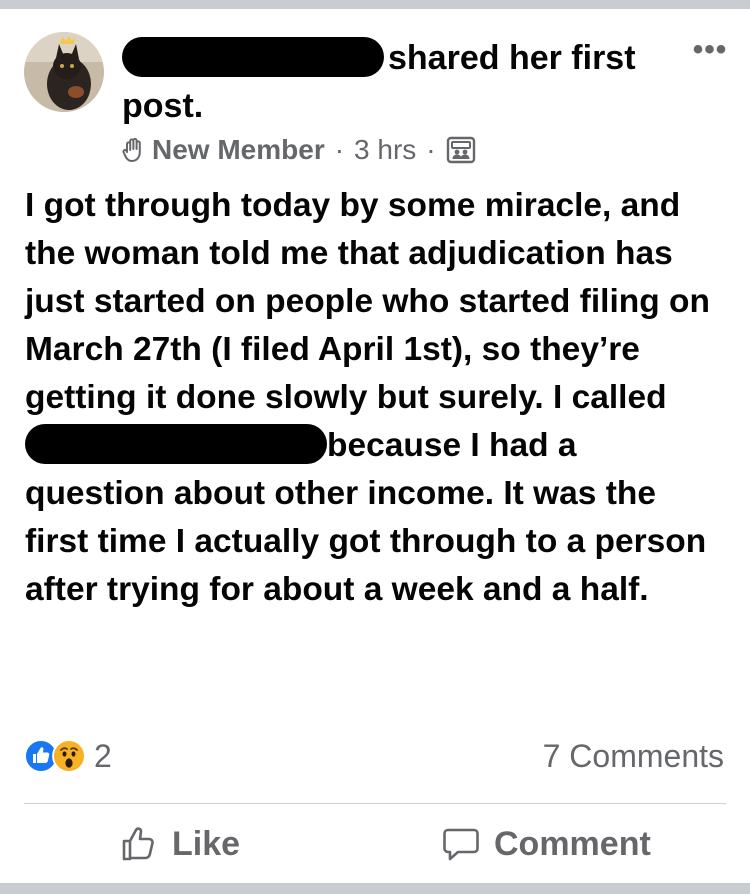  What do you see at coordinates (385, 150) in the screenshot?
I see `post-time: 3 hrs` at bounding box center [385, 150].